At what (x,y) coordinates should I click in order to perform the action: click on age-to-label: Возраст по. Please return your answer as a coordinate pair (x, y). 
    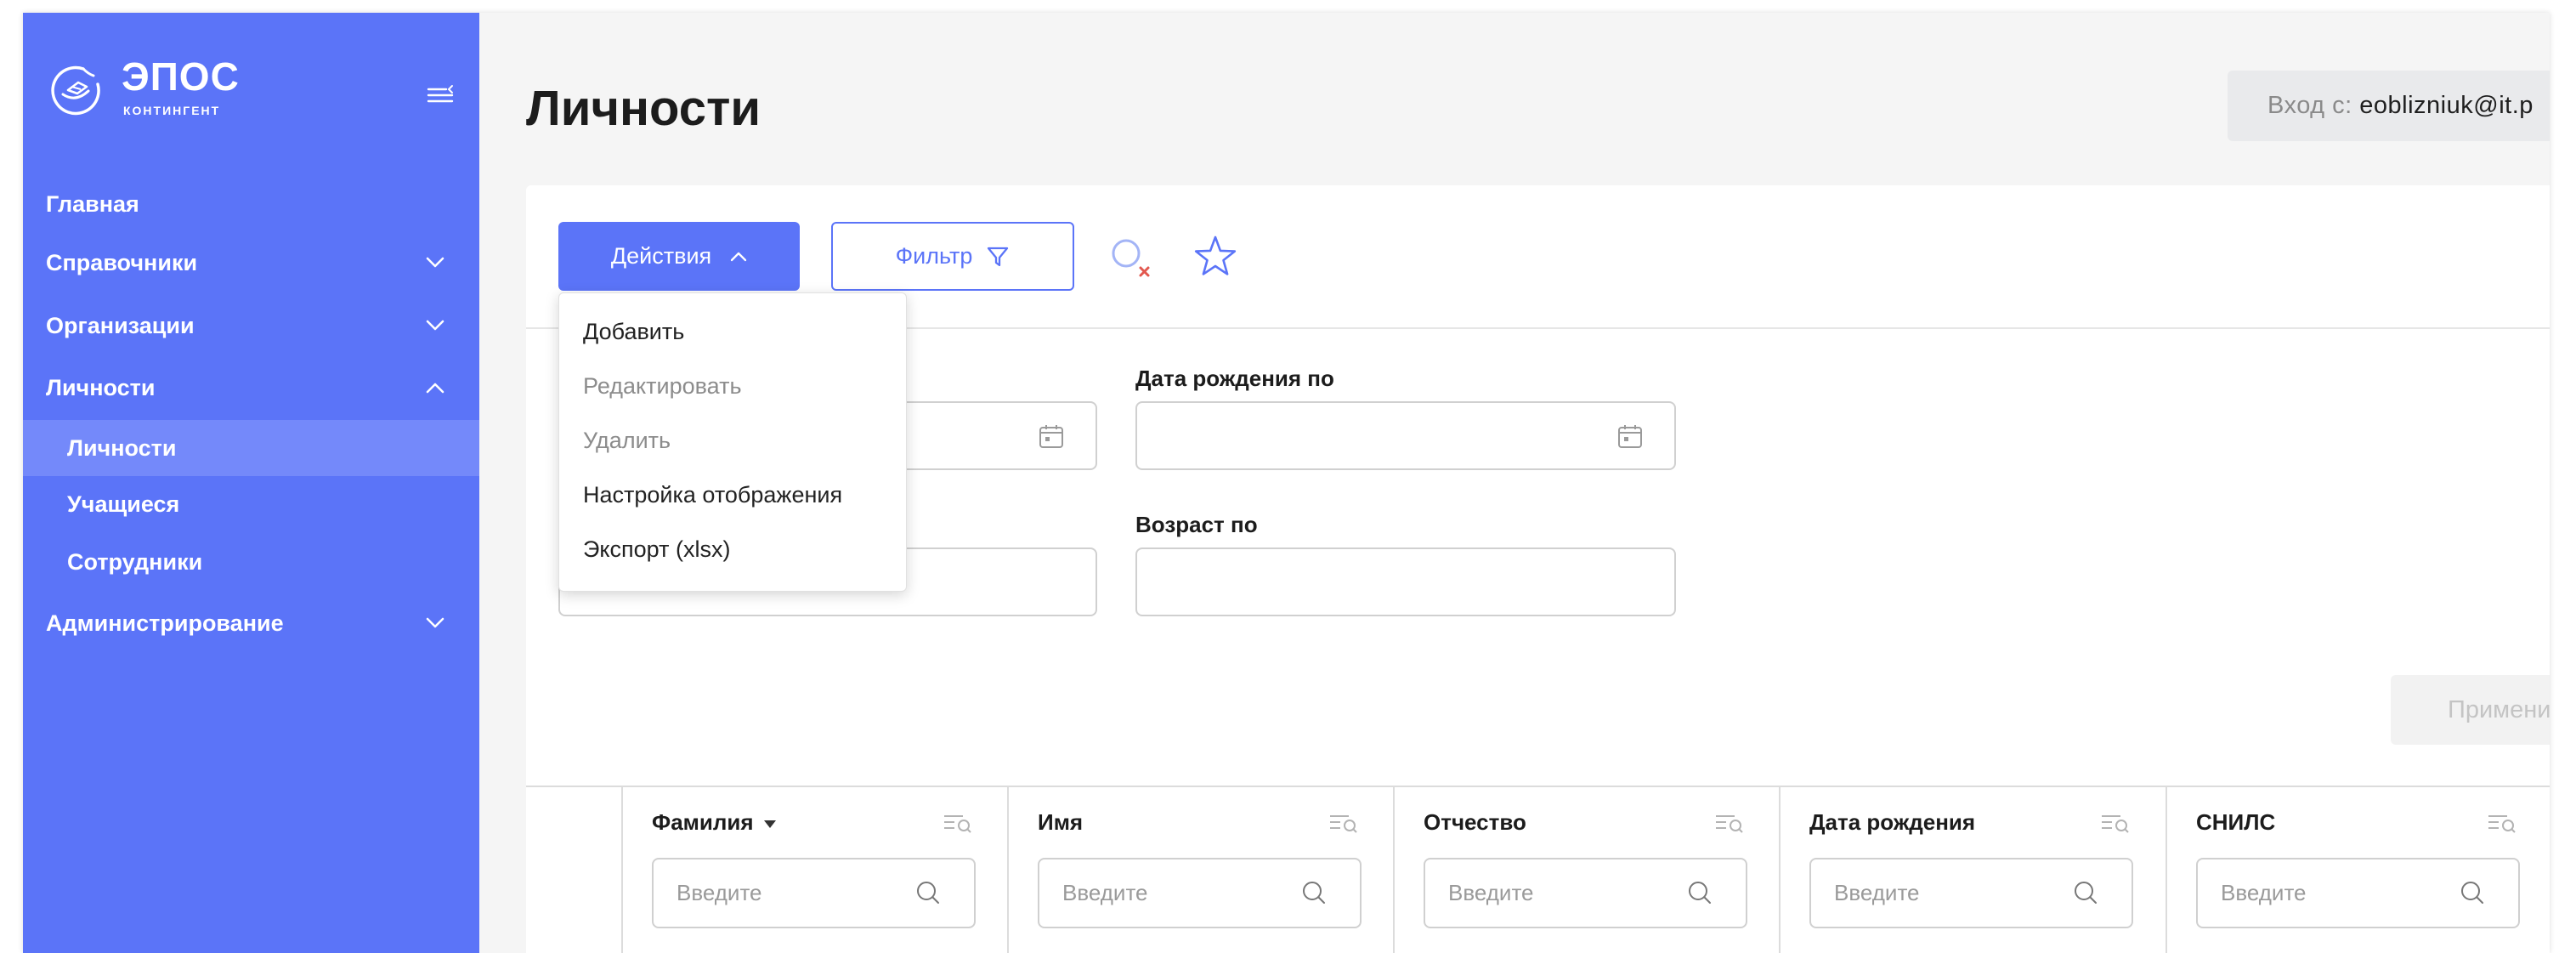
    Looking at the image, I should click on (1196, 524).